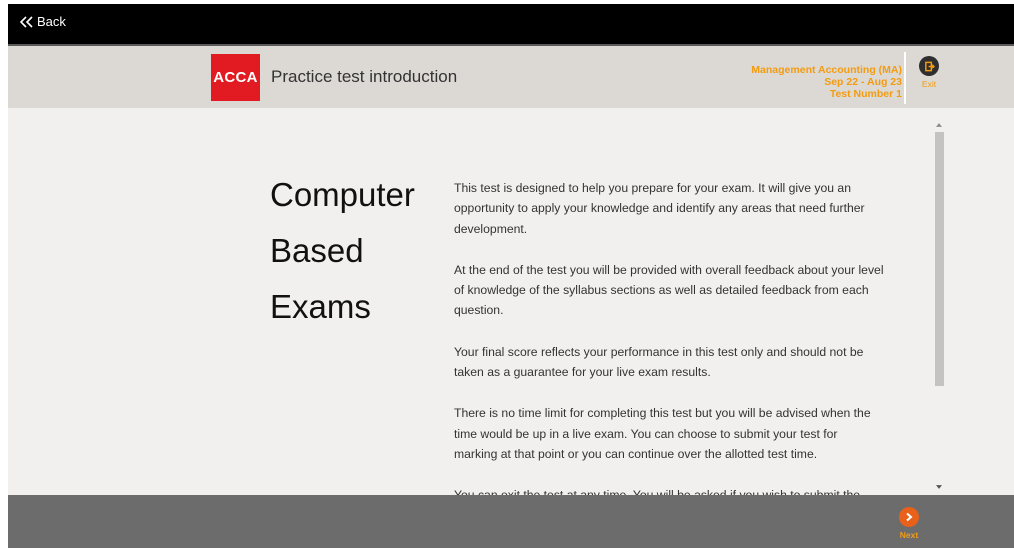 The width and height of the screenshot is (1014, 548). I want to click on next-label: Next, so click(909, 535).